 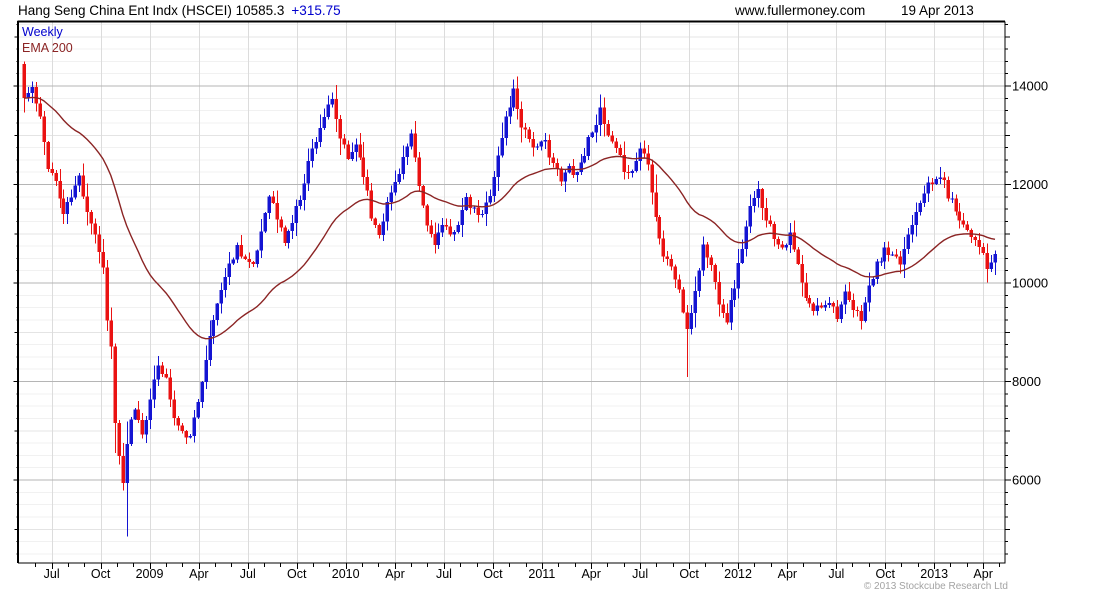 What do you see at coordinates (541, 574) in the screenshot?
I see `x-axis-label: 2011` at bounding box center [541, 574].